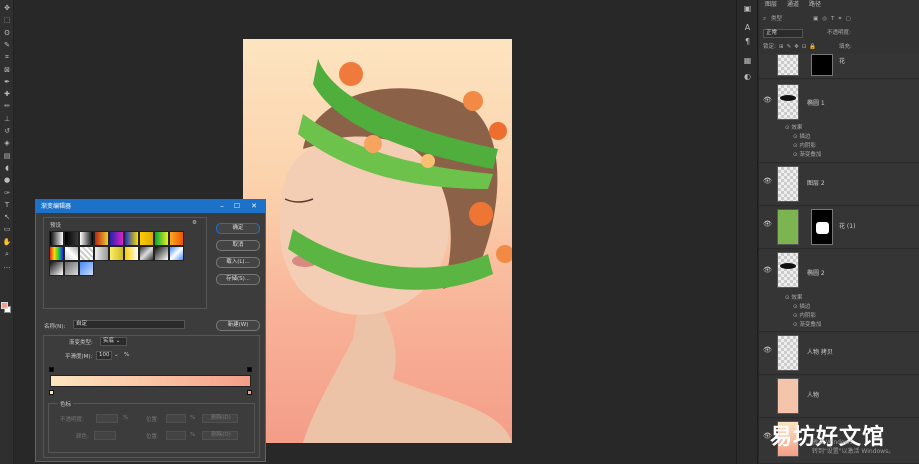  Describe the element at coordinates (129, 324) in the screenshot. I see `gradient-name-input: 自定` at that location.